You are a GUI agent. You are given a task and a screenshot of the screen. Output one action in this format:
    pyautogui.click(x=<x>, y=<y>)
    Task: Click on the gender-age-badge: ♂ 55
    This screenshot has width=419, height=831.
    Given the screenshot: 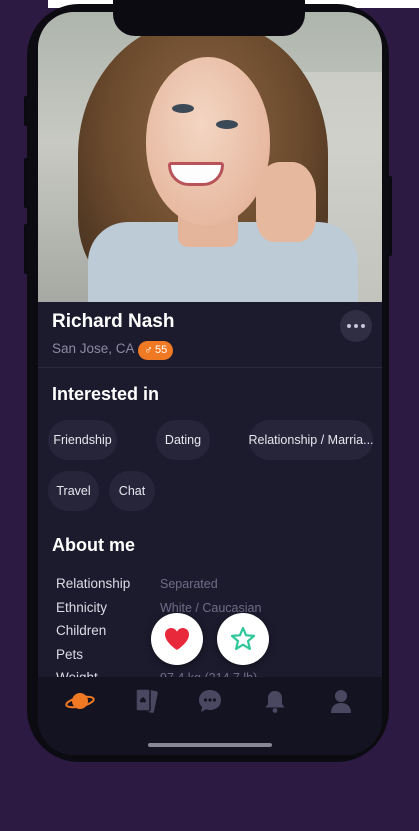 What is the action you would take?
    pyautogui.click(x=156, y=350)
    